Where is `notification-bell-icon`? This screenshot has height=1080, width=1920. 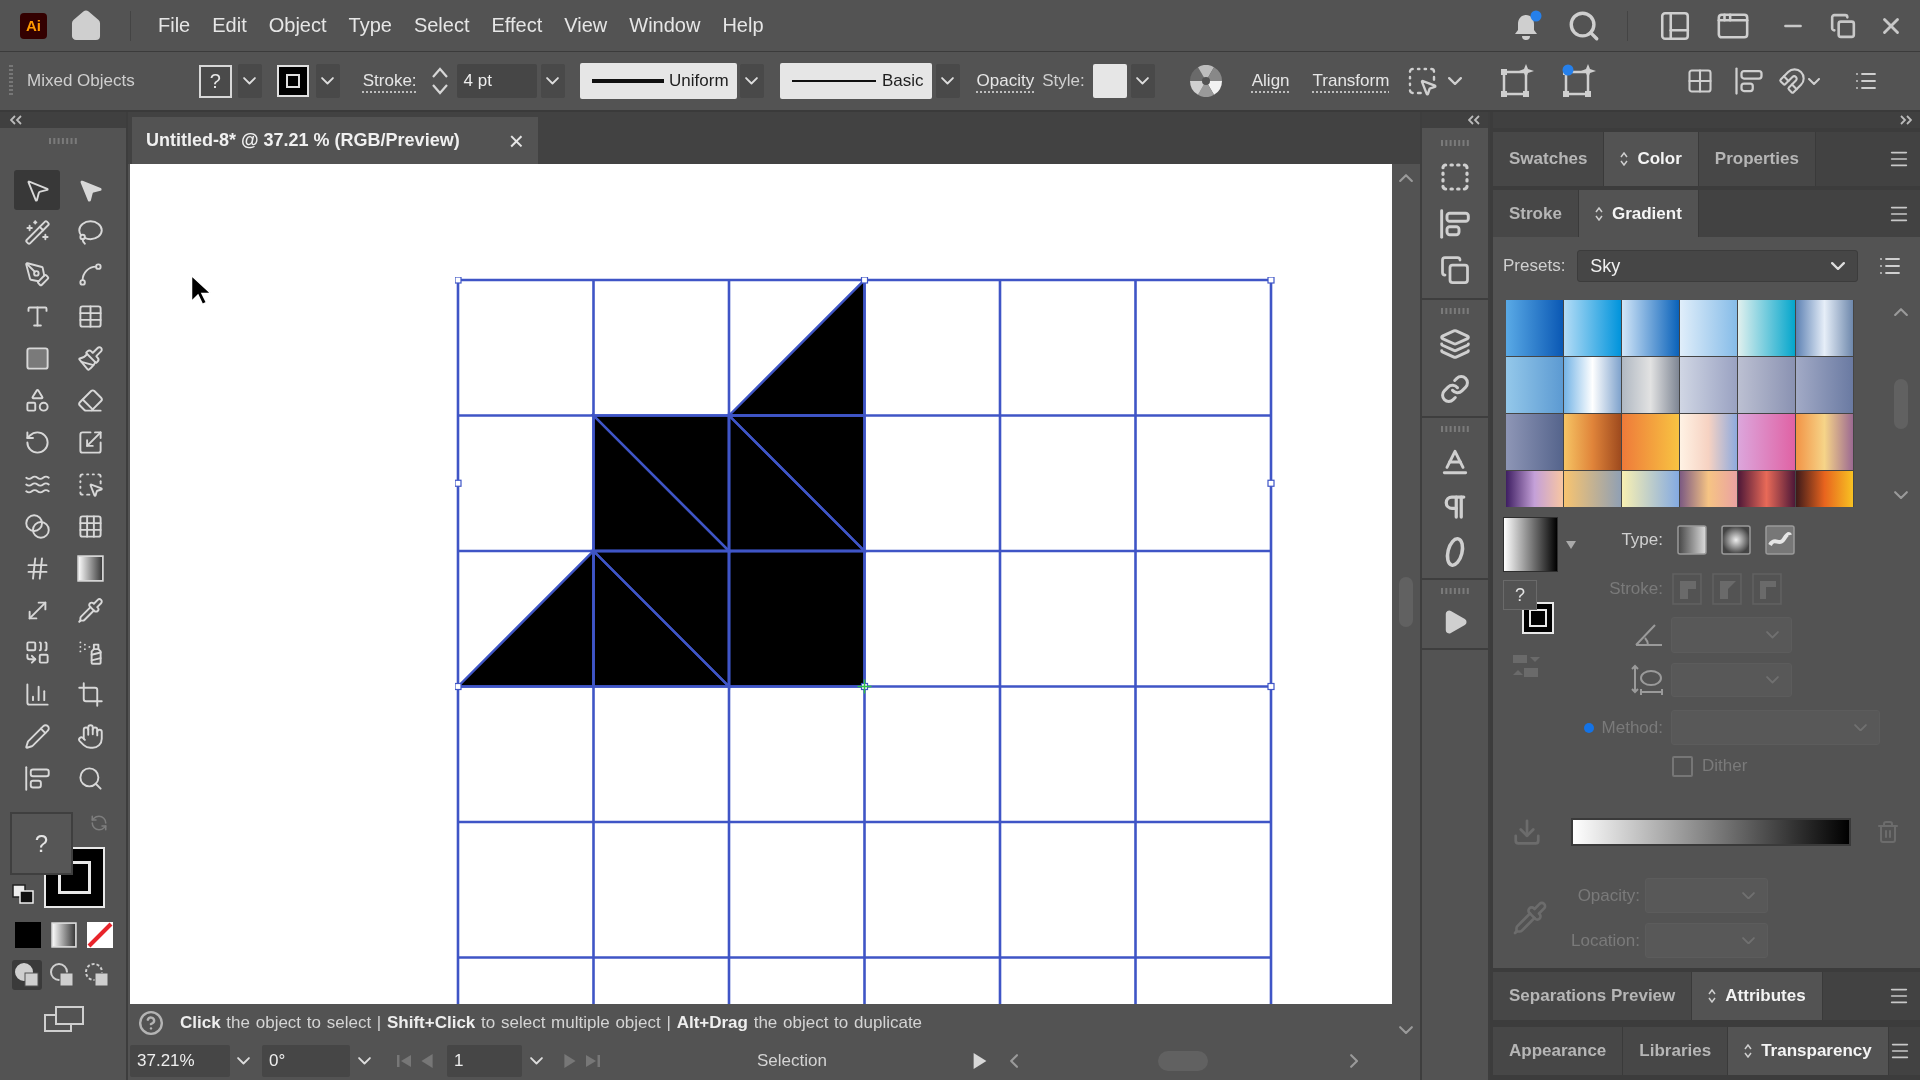
notification-bell-icon is located at coordinates (1527, 25).